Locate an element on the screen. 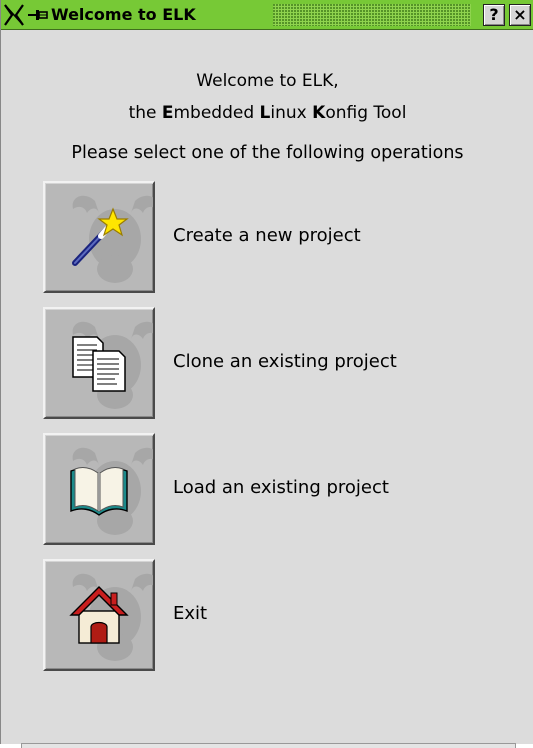  load-project-label: Load an existing project is located at coordinates (281, 488).